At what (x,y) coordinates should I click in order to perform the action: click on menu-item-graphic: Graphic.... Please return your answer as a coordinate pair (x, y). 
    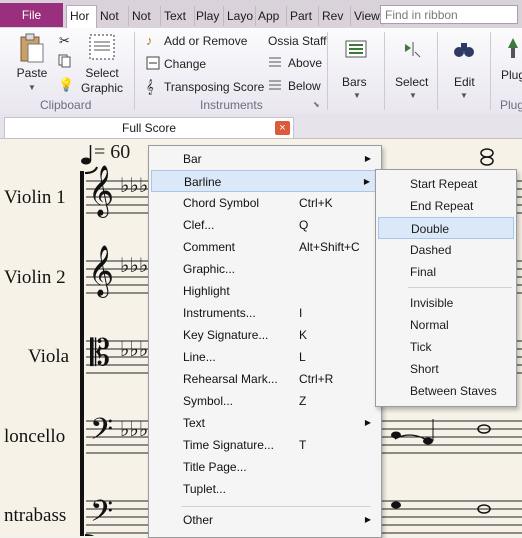
    Looking at the image, I should click on (265, 269).